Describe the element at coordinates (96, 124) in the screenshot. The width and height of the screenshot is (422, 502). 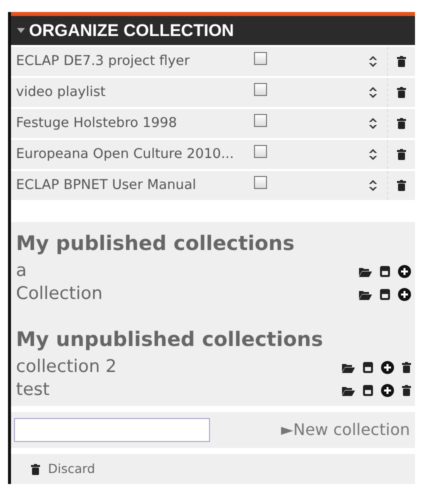
I see `item-title: Festuge Holstebro 1998` at that location.